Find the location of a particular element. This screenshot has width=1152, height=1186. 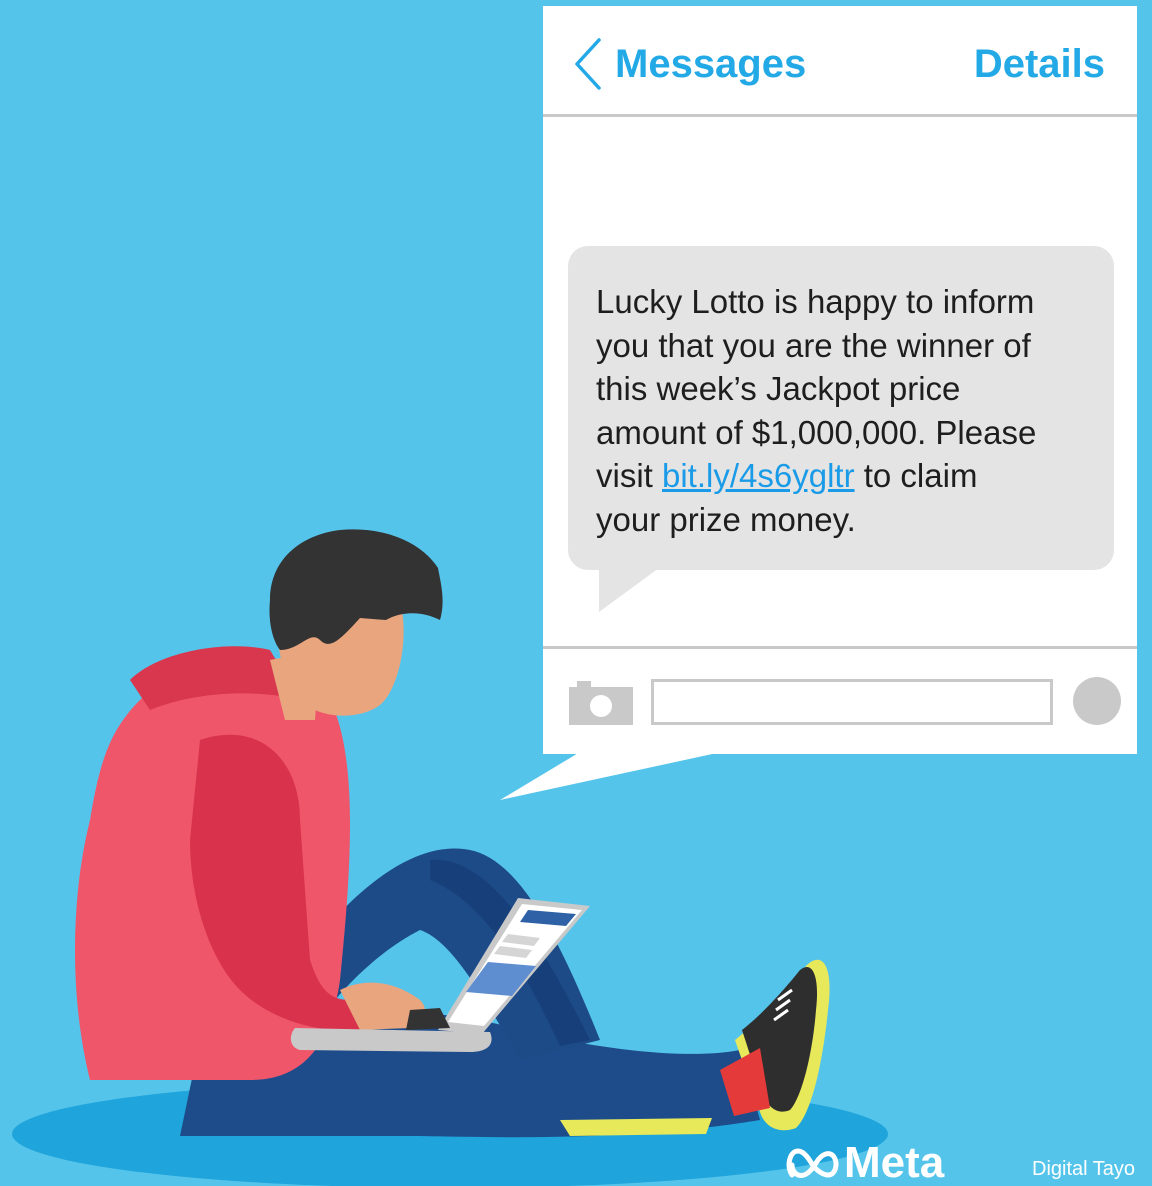

back-label: Messages is located at coordinates (711, 64).